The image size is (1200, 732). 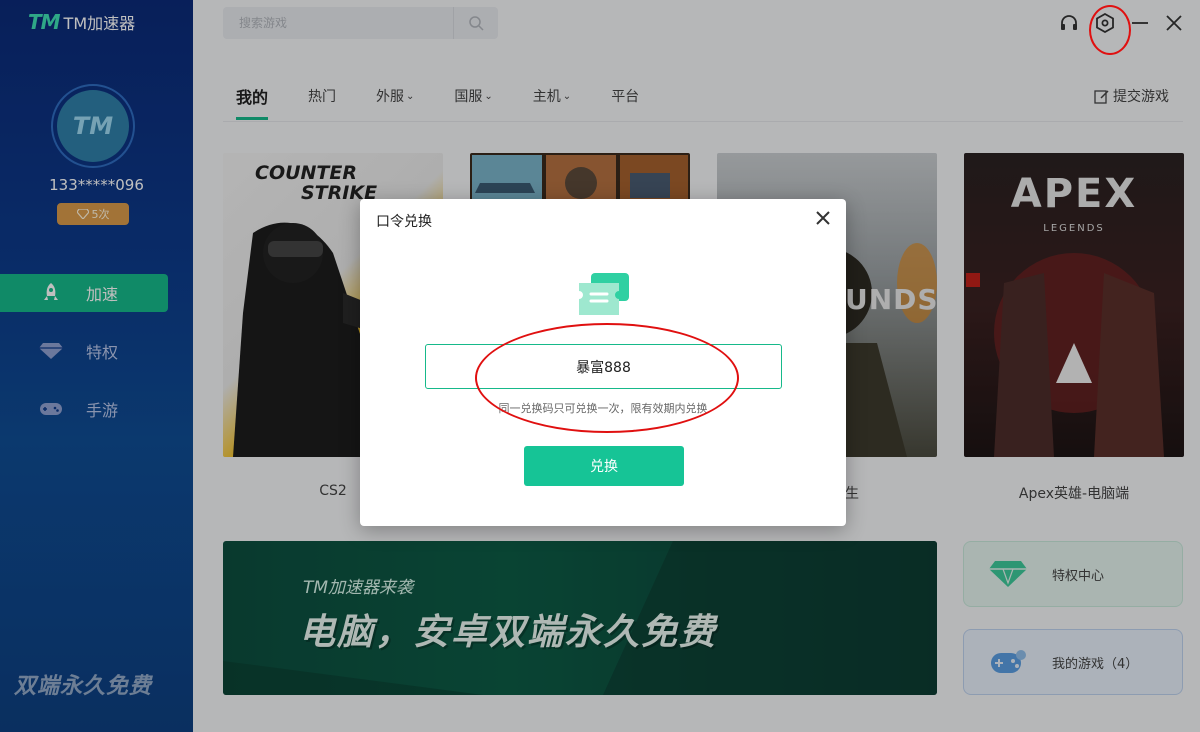 I want to click on redeem-hint: 同一兑换码只可兑换一次，限有效期内兑换, so click(x=603, y=408).